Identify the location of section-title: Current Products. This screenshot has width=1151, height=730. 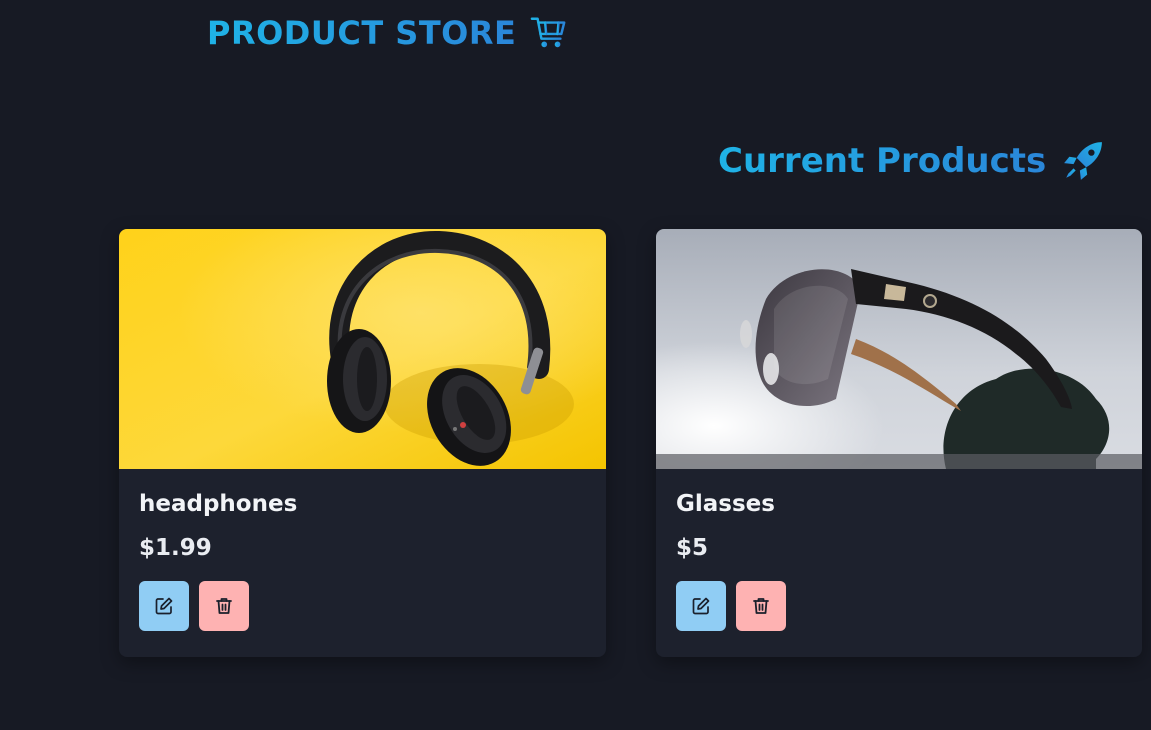
(882, 161).